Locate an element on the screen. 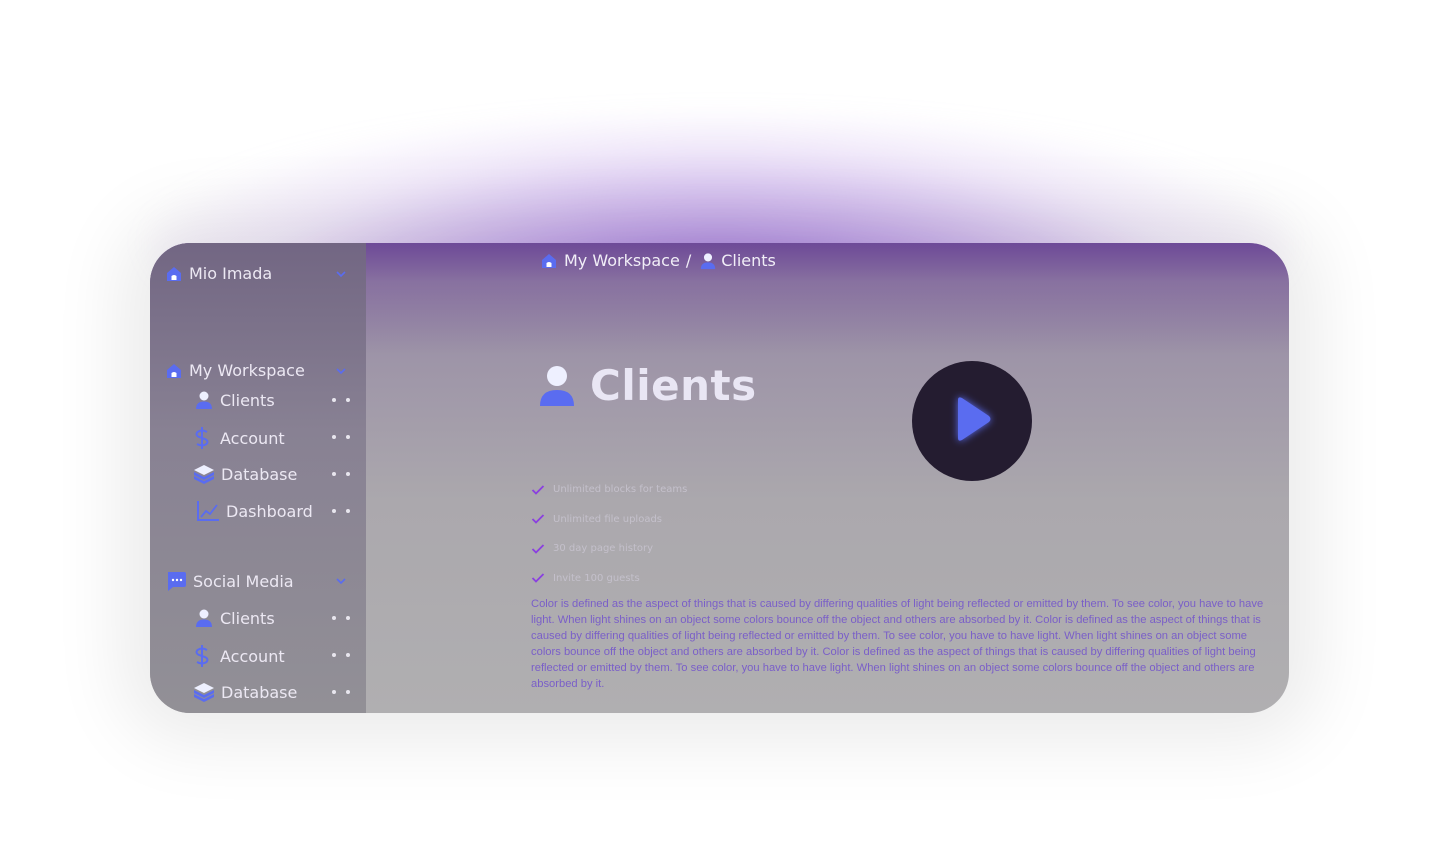 This screenshot has width=1440, height=867. checklist-item: Unlimited blocks for teams is located at coordinates (609, 490).